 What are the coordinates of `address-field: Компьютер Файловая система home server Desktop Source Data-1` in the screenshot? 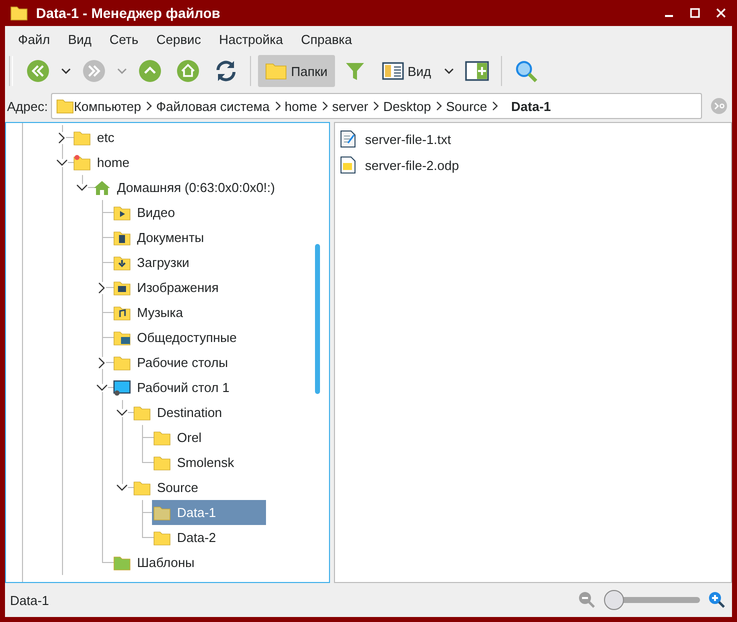 It's located at (376, 106).